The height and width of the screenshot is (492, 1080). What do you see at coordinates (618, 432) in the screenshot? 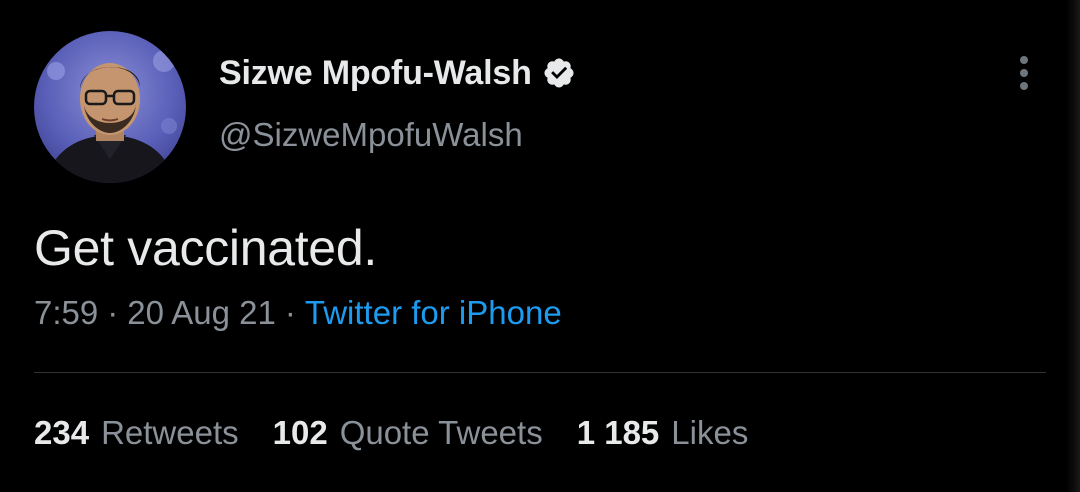
I see `likes-count: 1 185` at bounding box center [618, 432].